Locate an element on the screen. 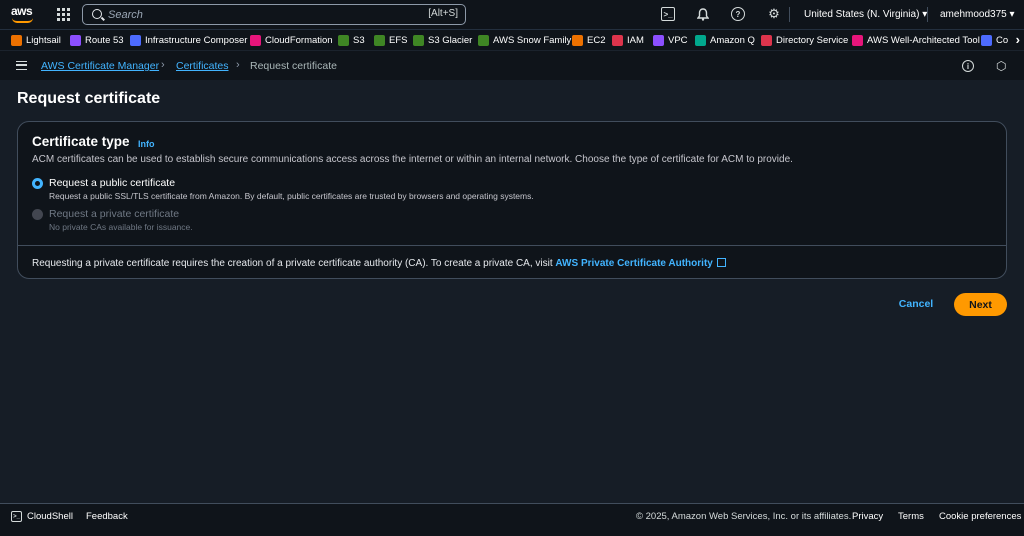 This screenshot has height=536, width=1024. favorite-vpc: VPC is located at coordinates (670, 40).